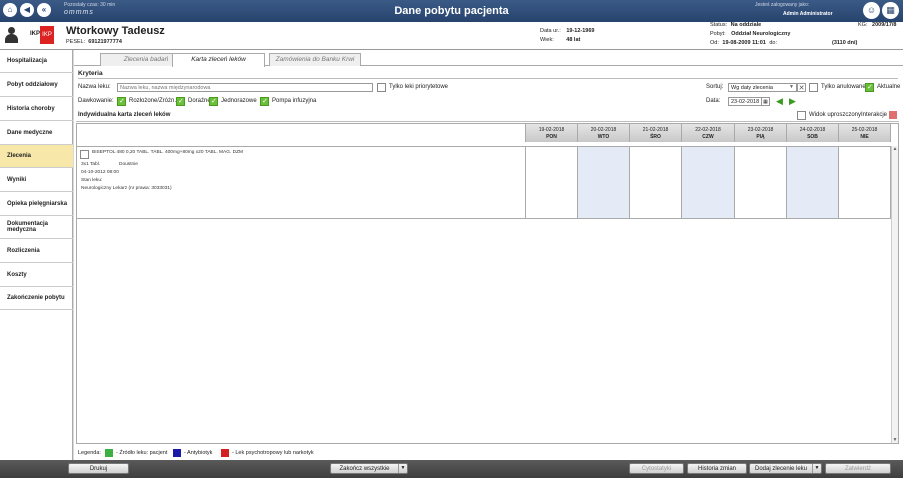 Image resolution: width=903 pixels, height=478 pixels. Describe the element at coordinates (656, 468) in the screenshot. I see `cytostatics-button: Cytostatyki` at that location.